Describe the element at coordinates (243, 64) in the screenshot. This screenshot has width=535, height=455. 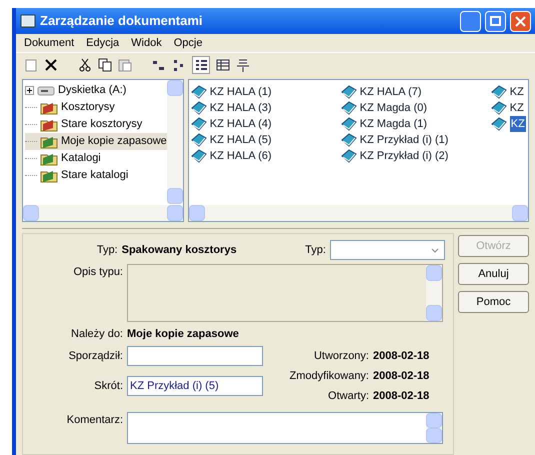
I see `sort-icon` at that location.